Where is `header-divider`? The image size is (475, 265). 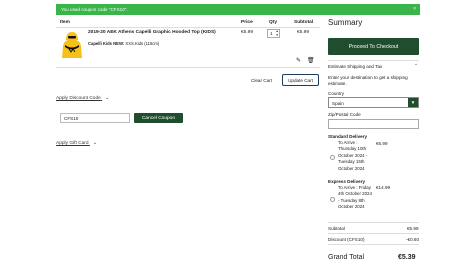 header-divider is located at coordinates (188, 27).